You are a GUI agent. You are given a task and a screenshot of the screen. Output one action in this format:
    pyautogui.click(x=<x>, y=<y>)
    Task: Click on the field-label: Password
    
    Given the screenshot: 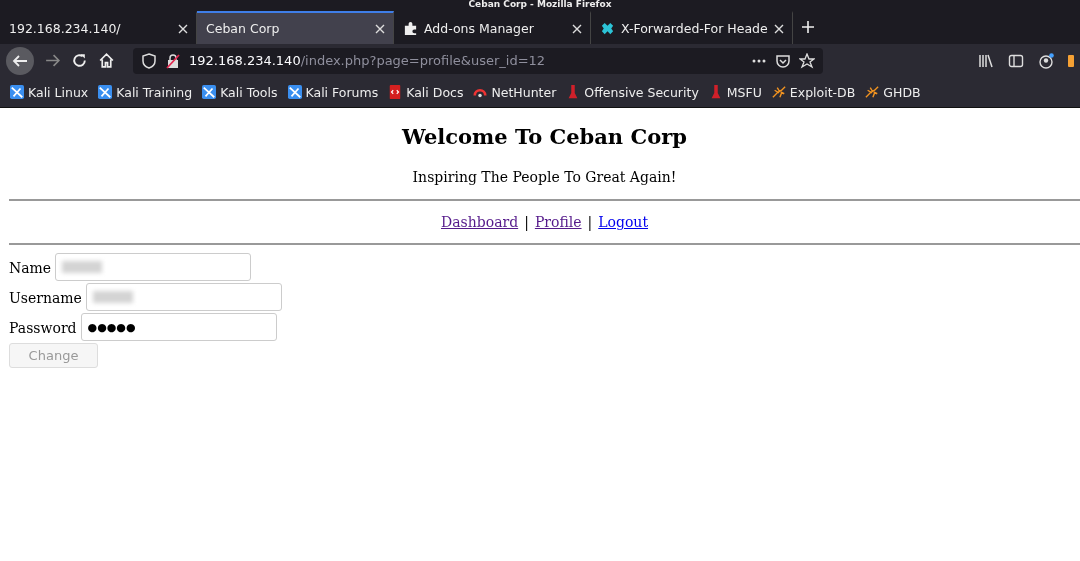 What is the action you would take?
    pyautogui.click(x=43, y=328)
    